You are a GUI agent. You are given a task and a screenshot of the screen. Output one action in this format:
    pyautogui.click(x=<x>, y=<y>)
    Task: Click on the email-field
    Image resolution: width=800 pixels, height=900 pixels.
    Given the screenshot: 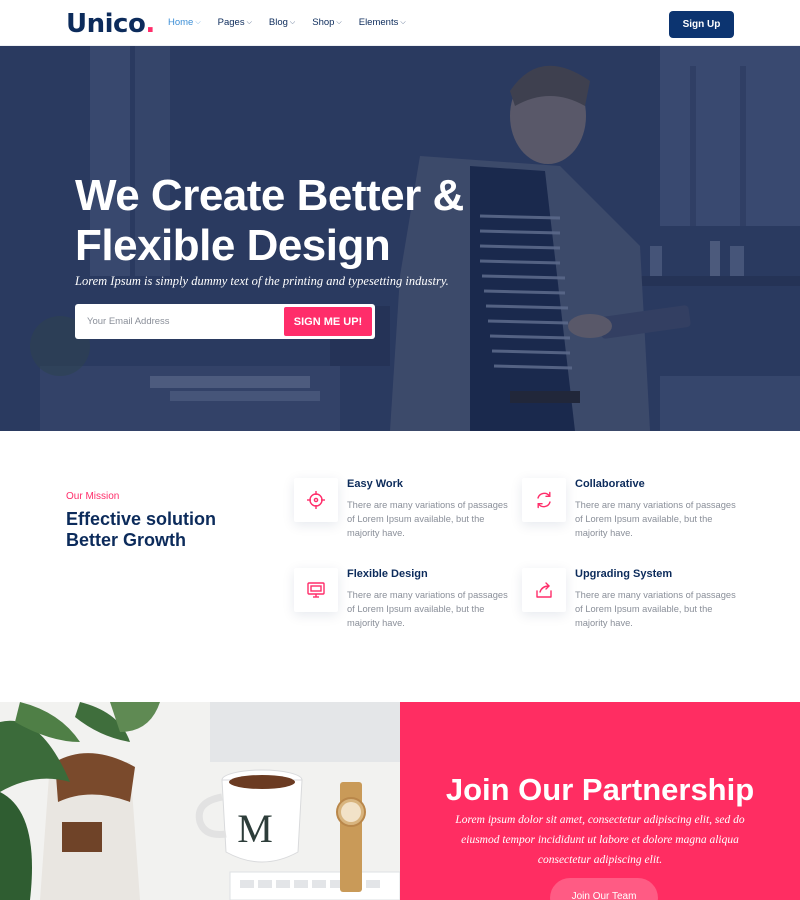 What is the action you would take?
    pyautogui.click(x=182, y=321)
    